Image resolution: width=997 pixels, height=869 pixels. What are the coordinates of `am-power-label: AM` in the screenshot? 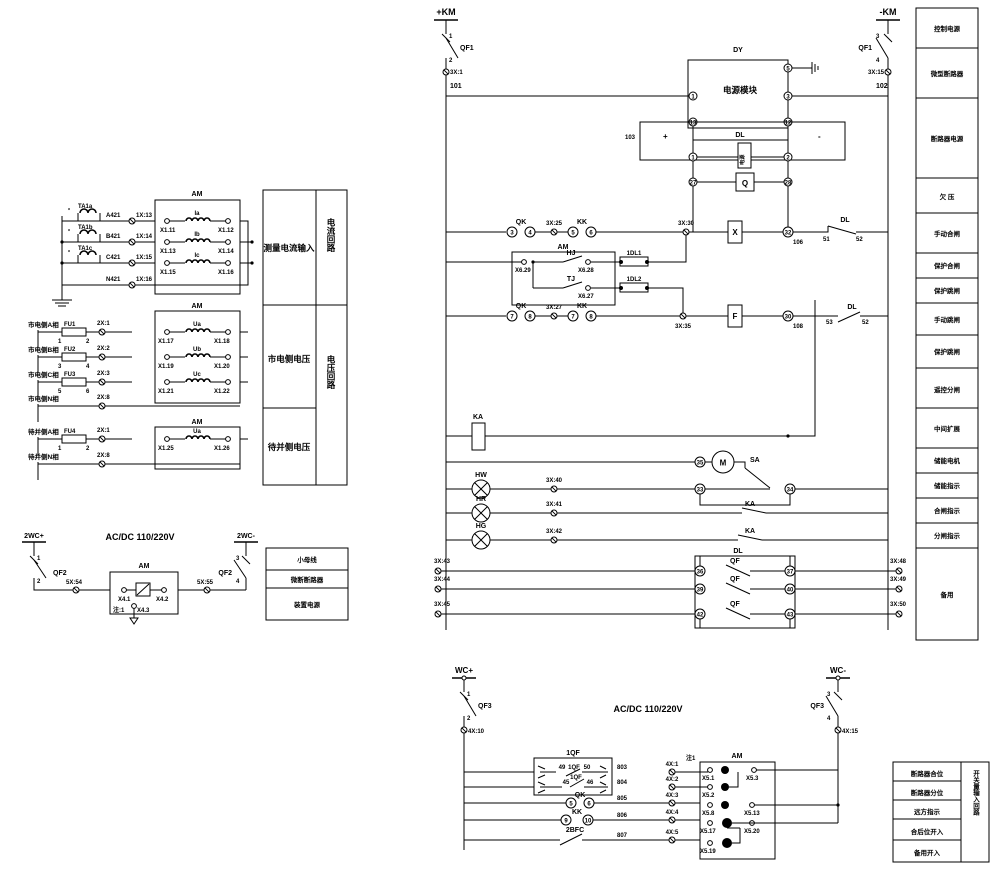 It's located at (144, 566).